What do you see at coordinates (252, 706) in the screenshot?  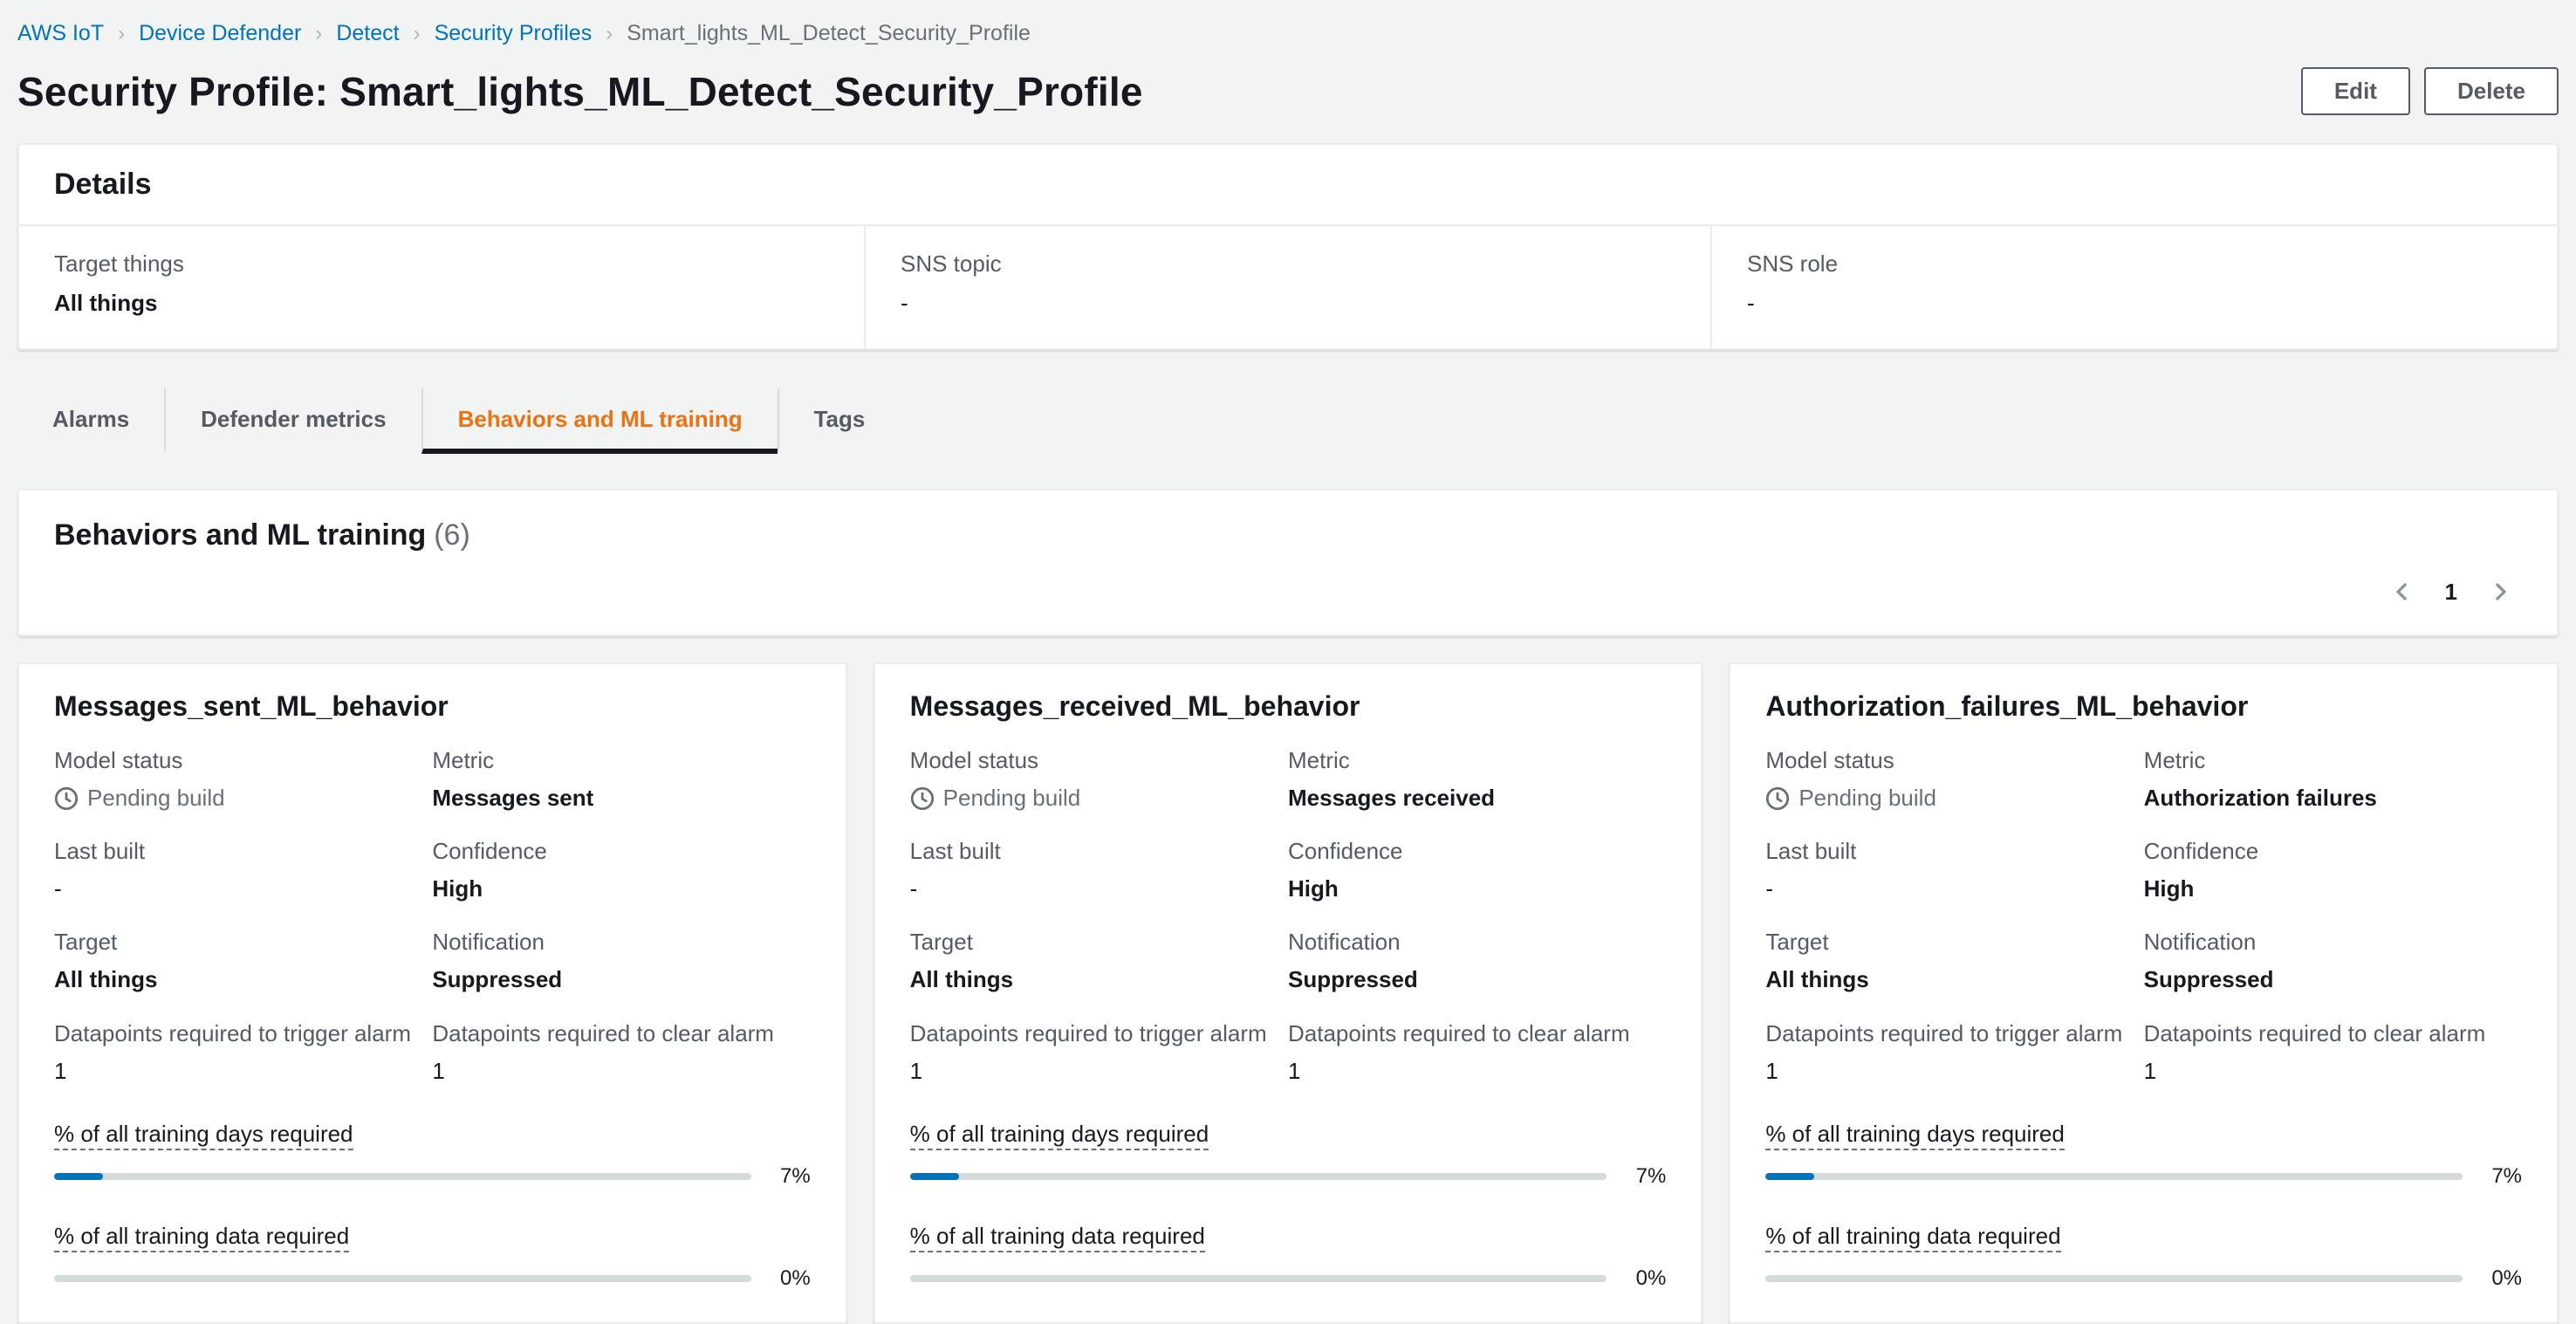 I see `behavior-card-title: Messages_sent_ML_behavior` at bounding box center [252, 706].